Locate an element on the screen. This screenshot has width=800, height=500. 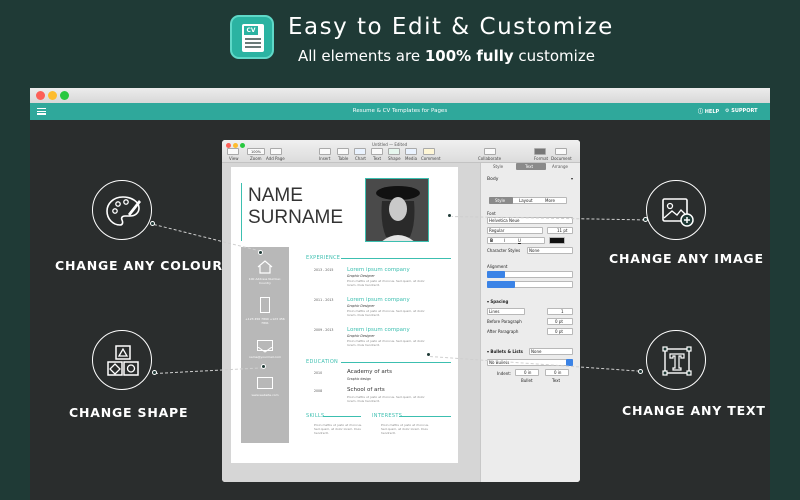
minimize-button is located at coordinates (52, 95).